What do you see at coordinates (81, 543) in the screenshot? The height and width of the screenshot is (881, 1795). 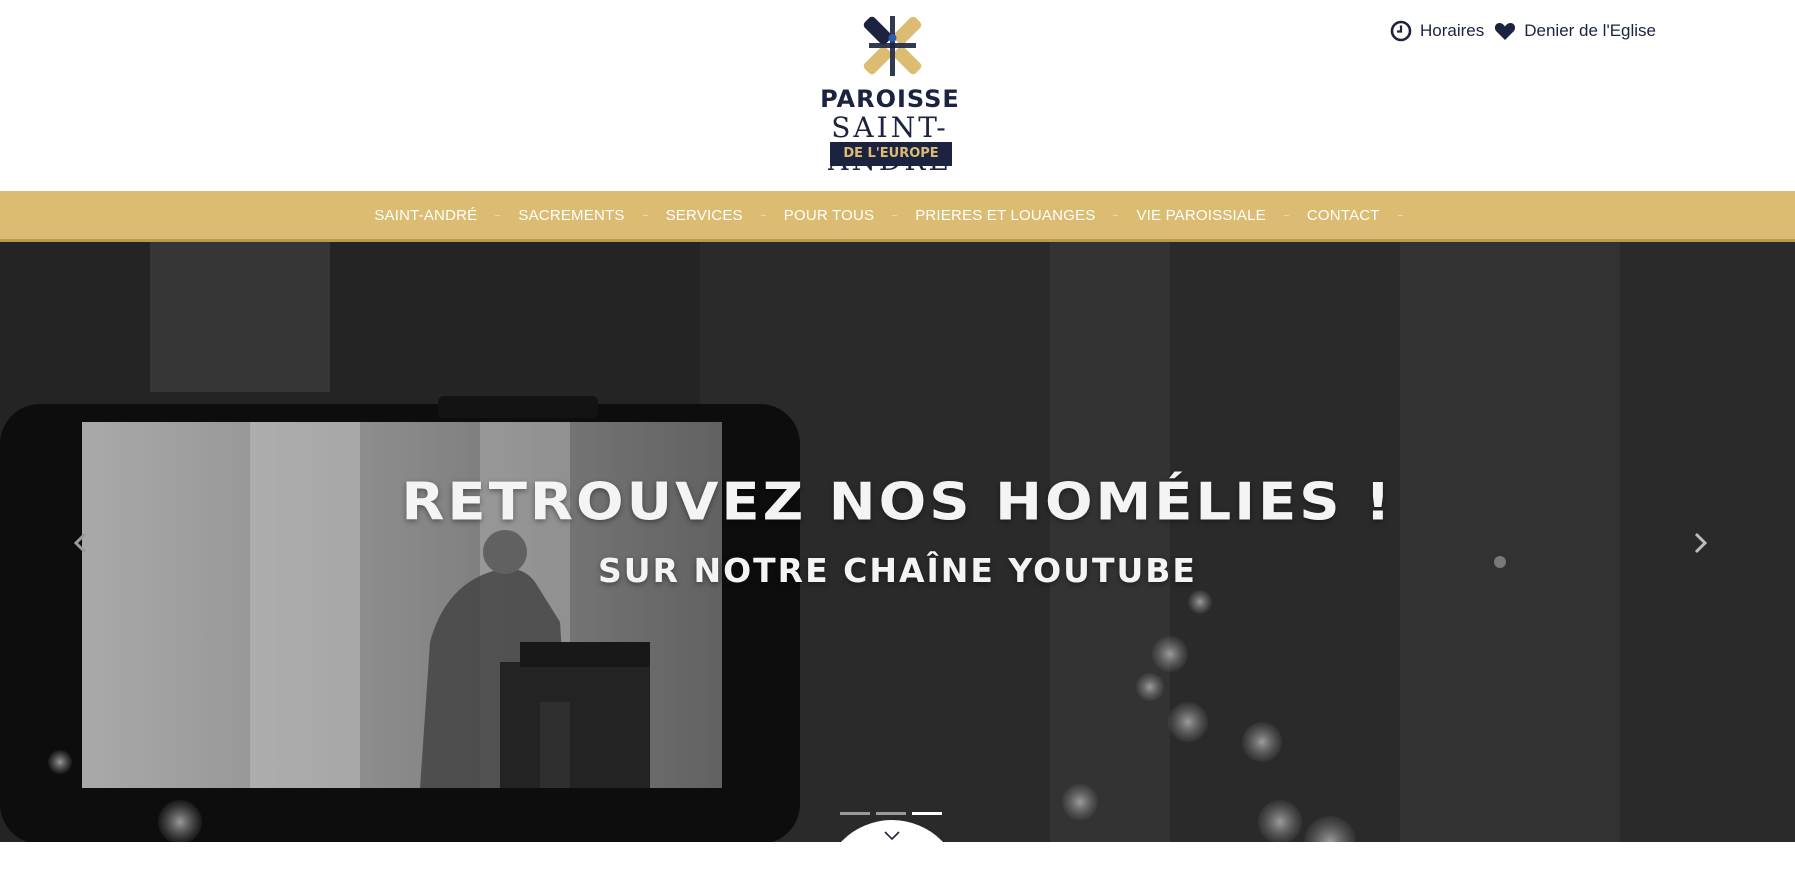 I see `chevron-left-icon` at bounding box center [81, 543].